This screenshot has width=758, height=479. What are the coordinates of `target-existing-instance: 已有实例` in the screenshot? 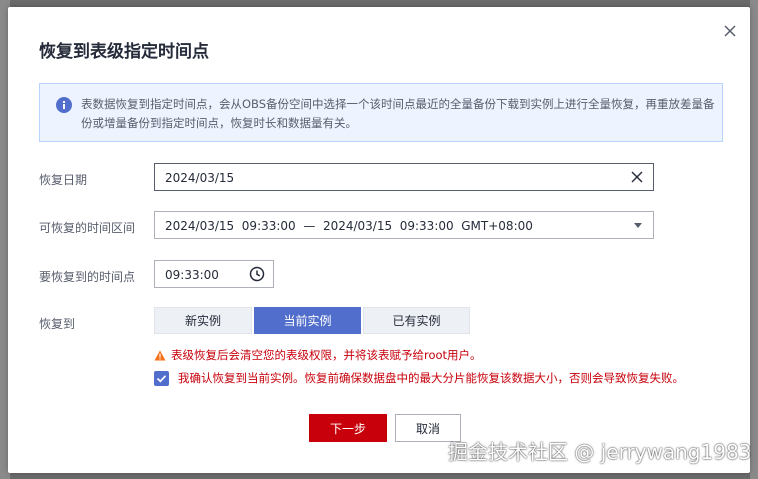 It's located at (416, 320).